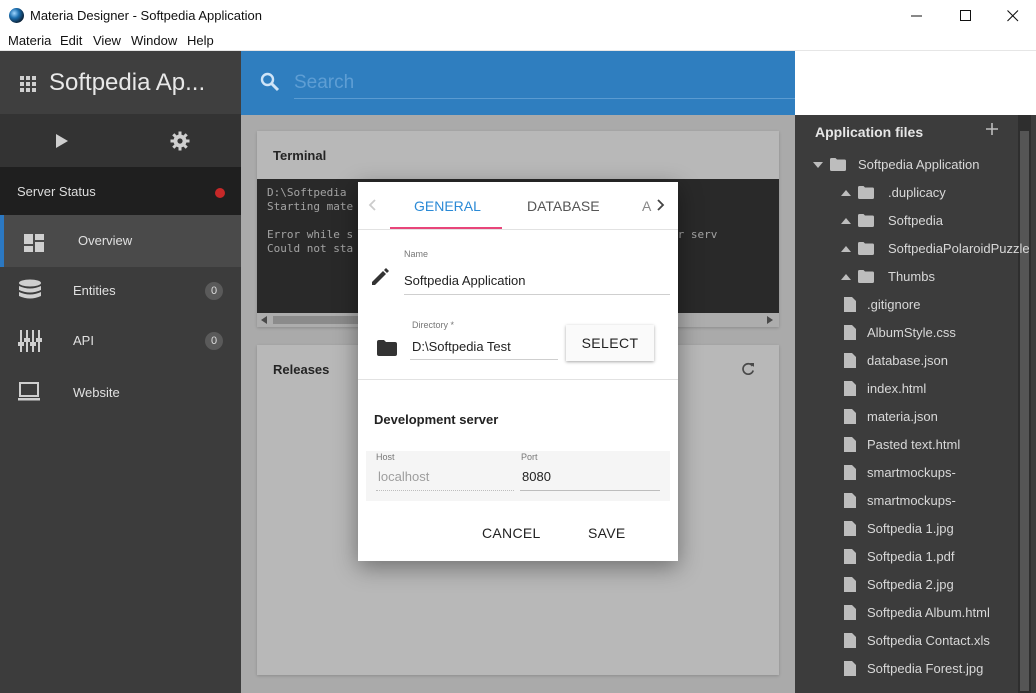  Describe the element at coordinates (959, 248) in the screenshot. I see `file-tree-label: SoftpediaPolaroidPuzzle` at that location.